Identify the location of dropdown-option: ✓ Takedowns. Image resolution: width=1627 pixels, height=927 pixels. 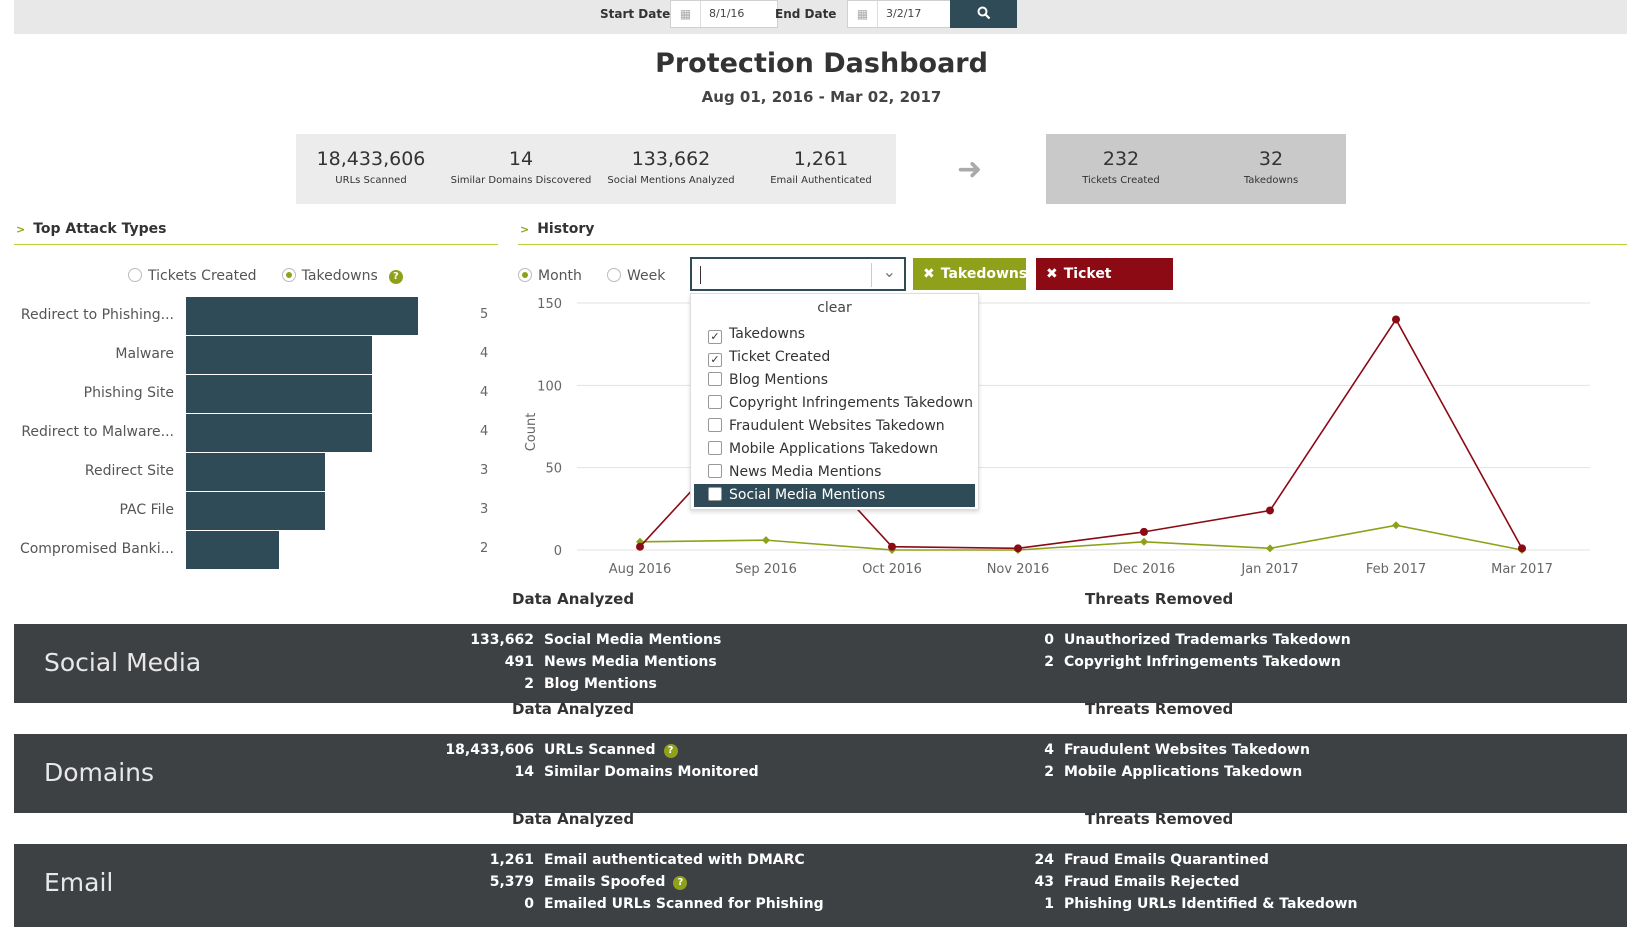
(834, 334).